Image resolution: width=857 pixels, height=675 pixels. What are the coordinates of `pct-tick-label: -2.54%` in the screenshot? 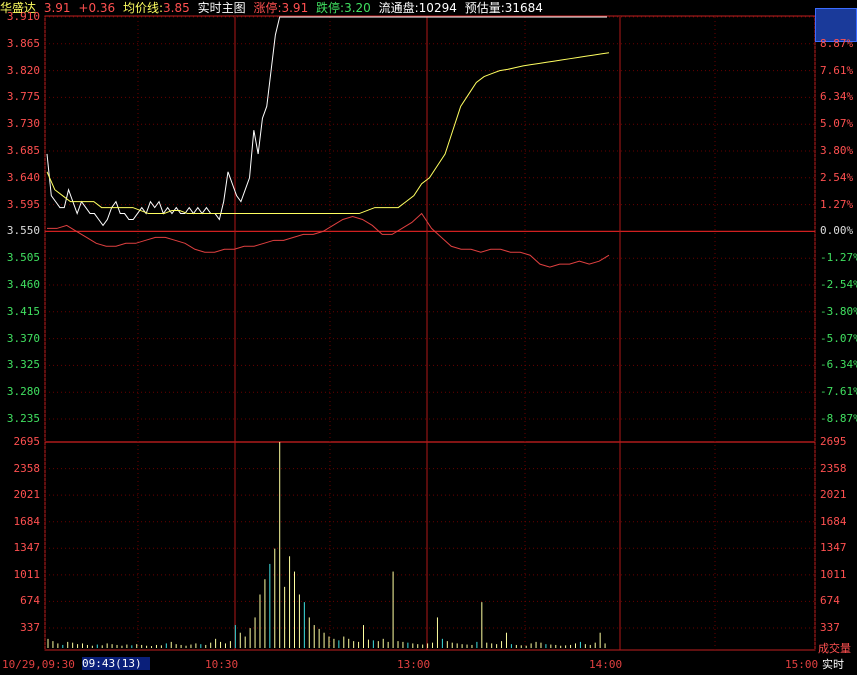 It's located at (838, 284).